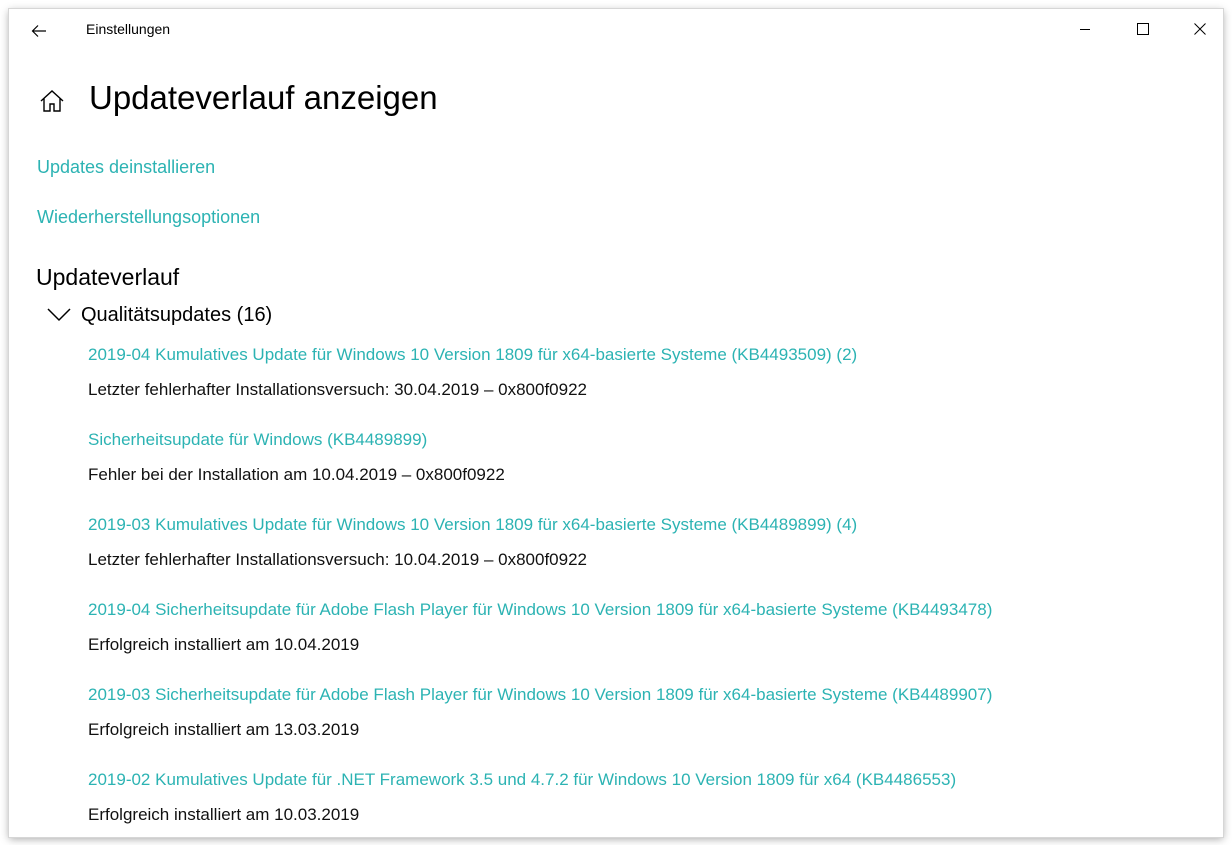  I want to click on update-status: Erfolgreich installiert am 13.03.2019, so click(224, 729).